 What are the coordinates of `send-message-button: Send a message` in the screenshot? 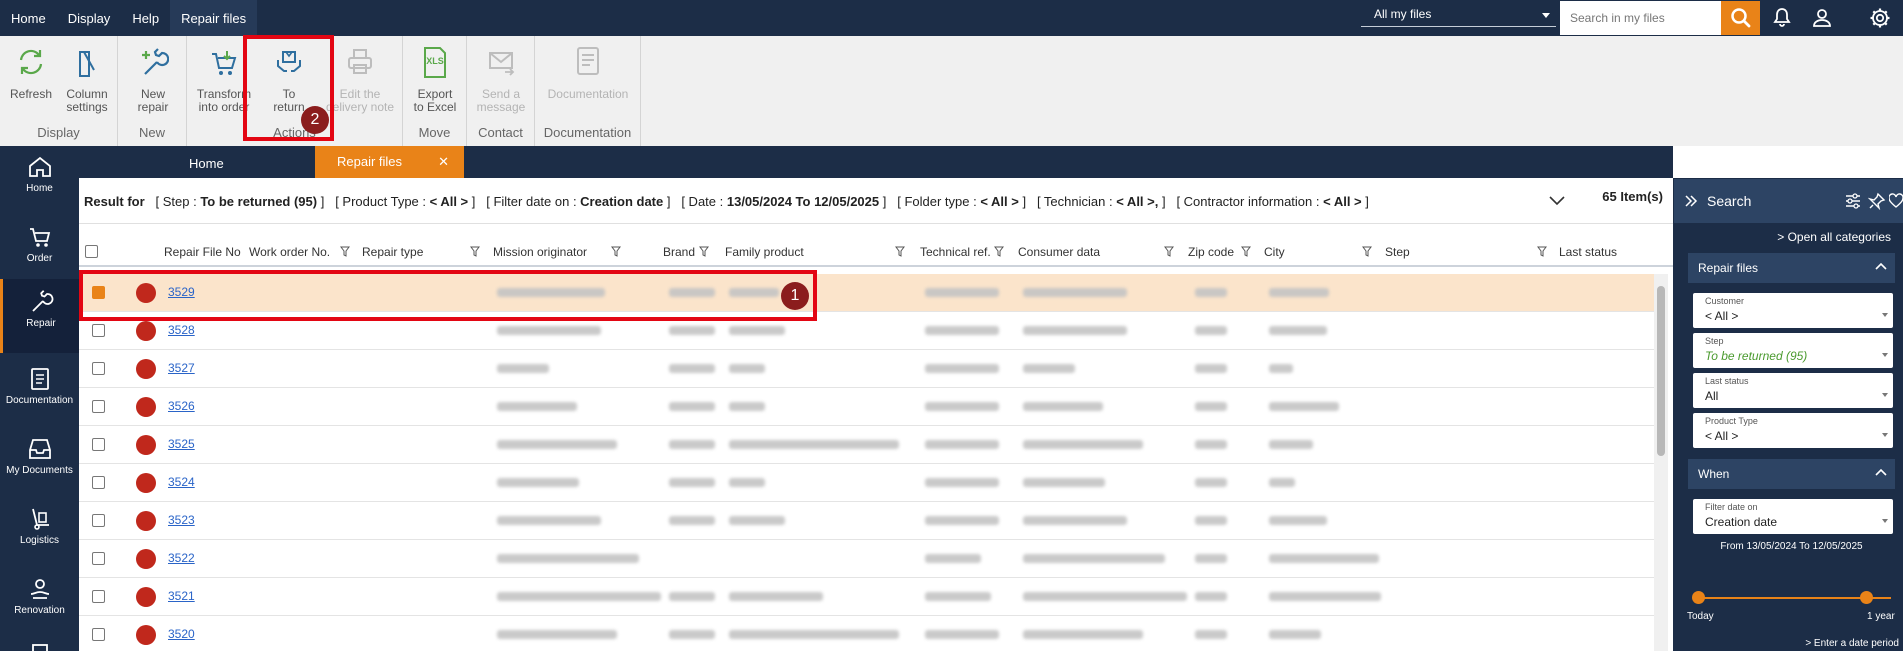 It's located at (501, 78).